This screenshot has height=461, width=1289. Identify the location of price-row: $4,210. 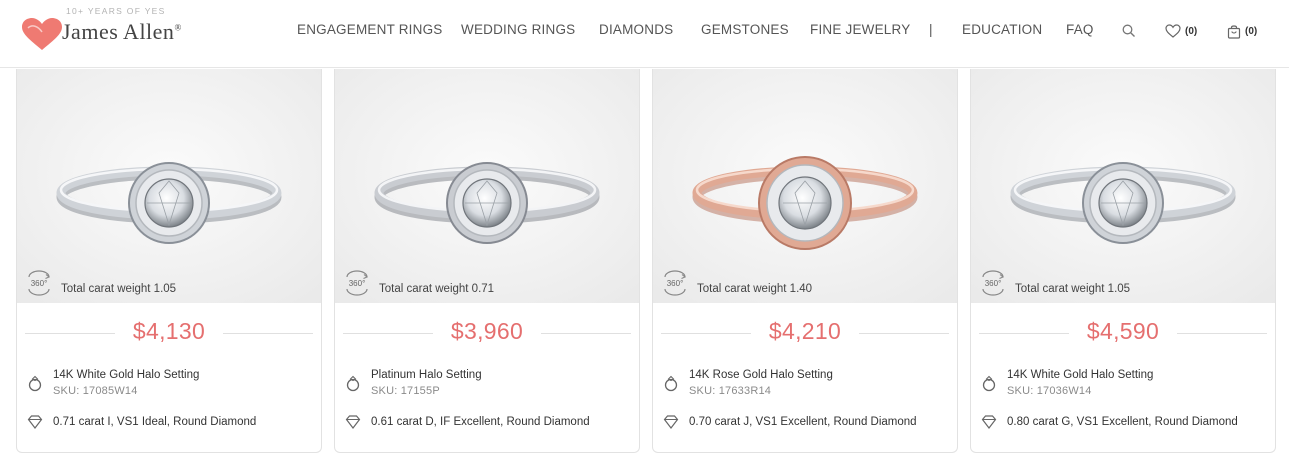
(805, 329).